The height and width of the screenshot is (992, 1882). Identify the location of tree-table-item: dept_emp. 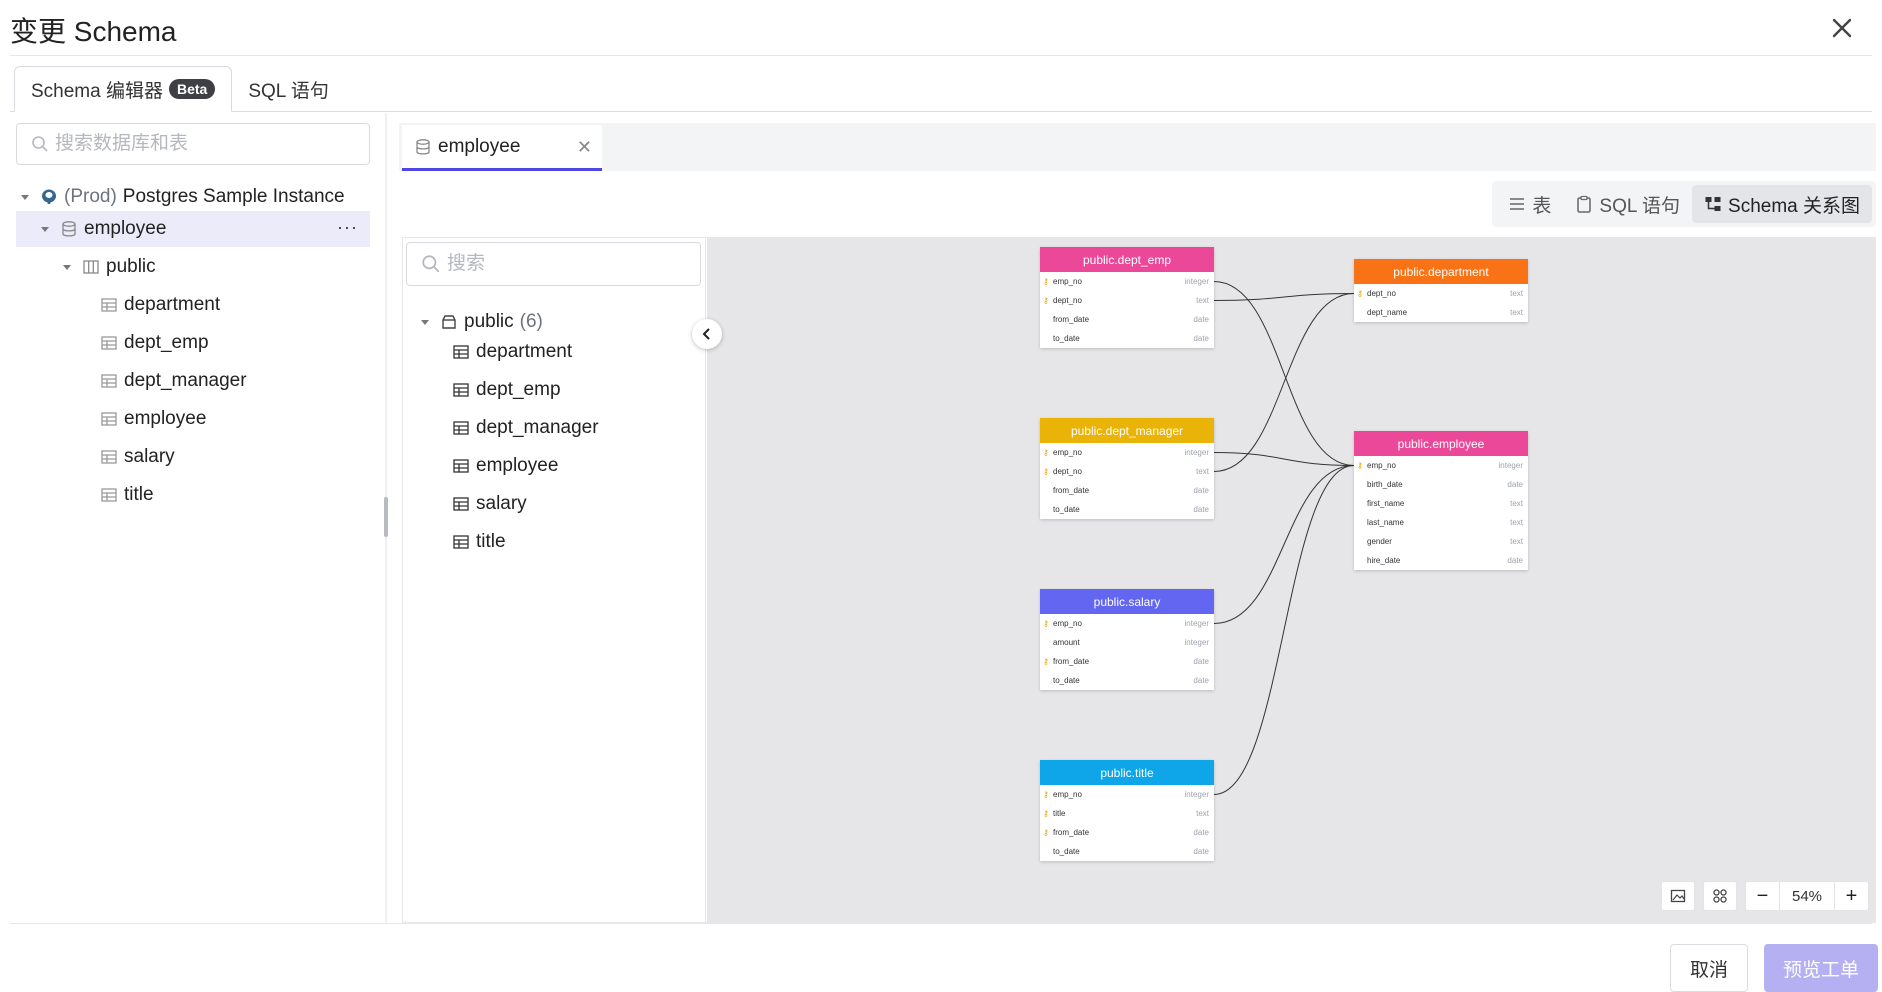
(154, 343).